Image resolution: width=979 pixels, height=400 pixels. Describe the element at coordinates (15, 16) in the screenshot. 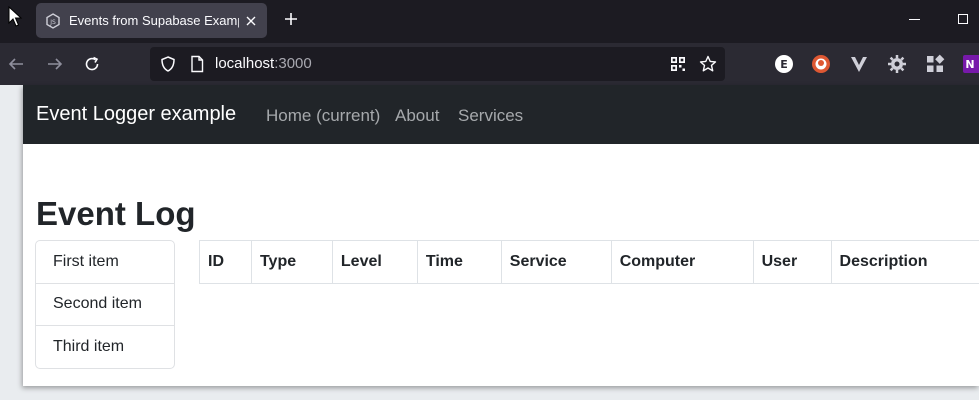

I see `mouse-cursor-icon` at that location.